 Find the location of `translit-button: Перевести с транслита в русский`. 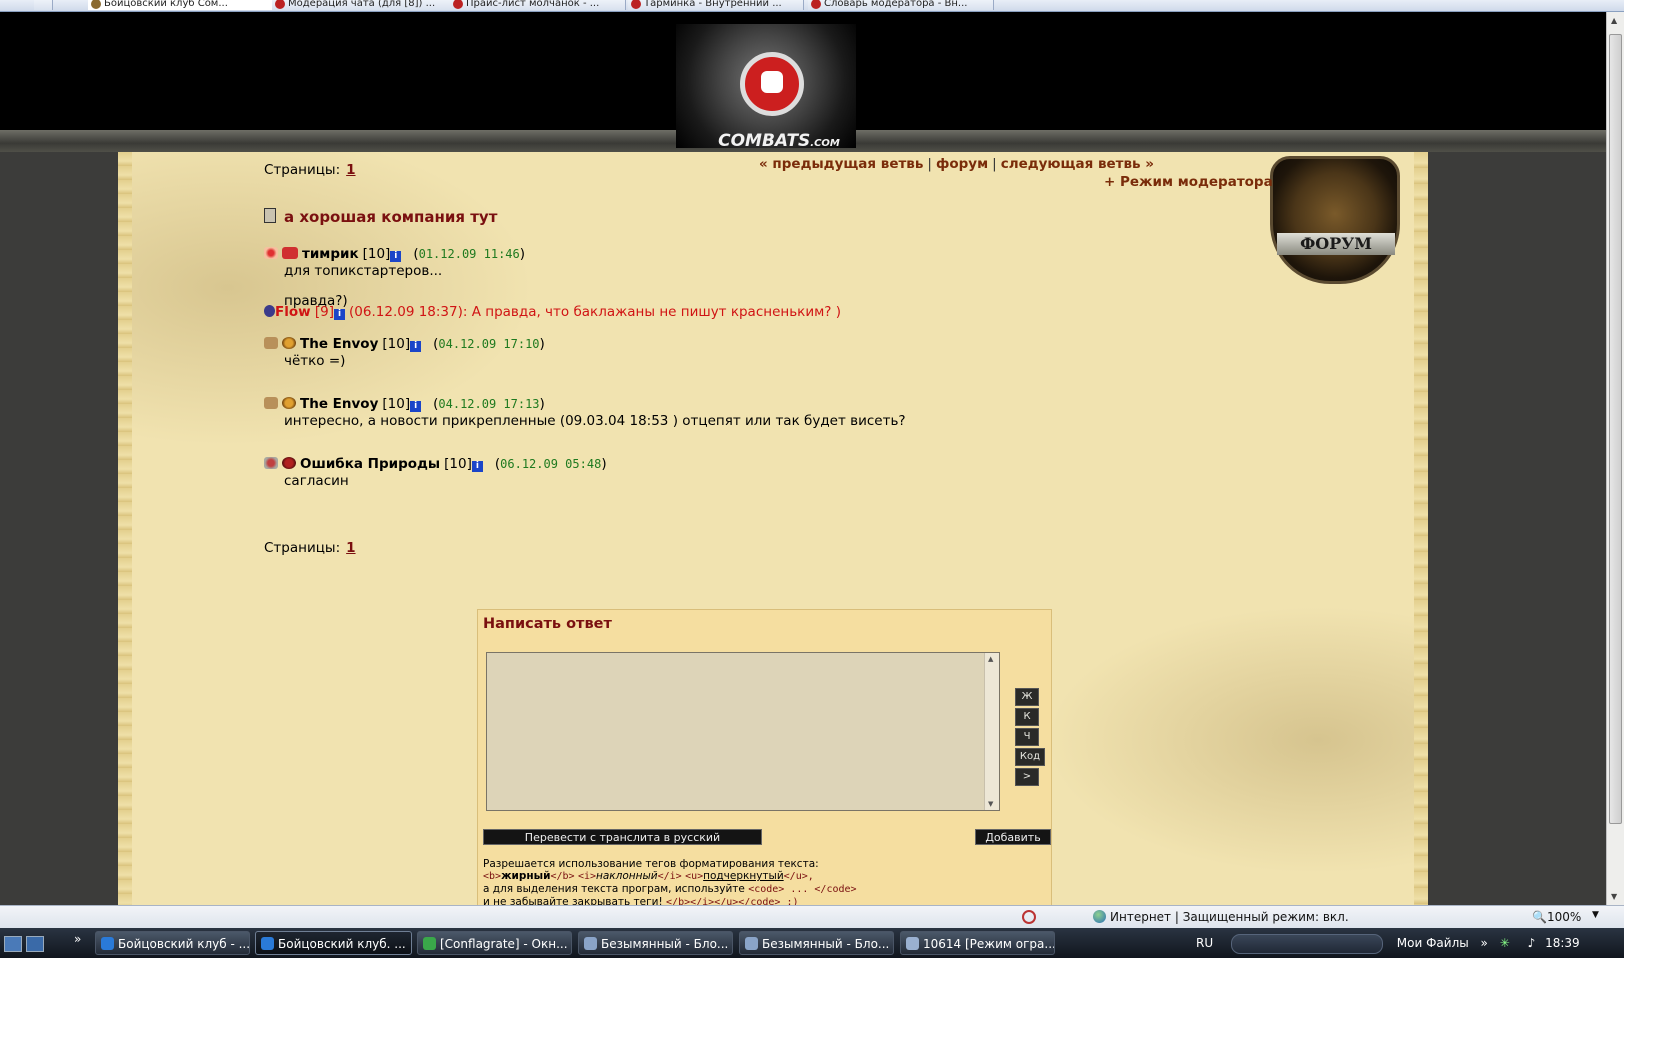

translit-button: Перевести с транслита в русский is located at coordinates (622, 837).